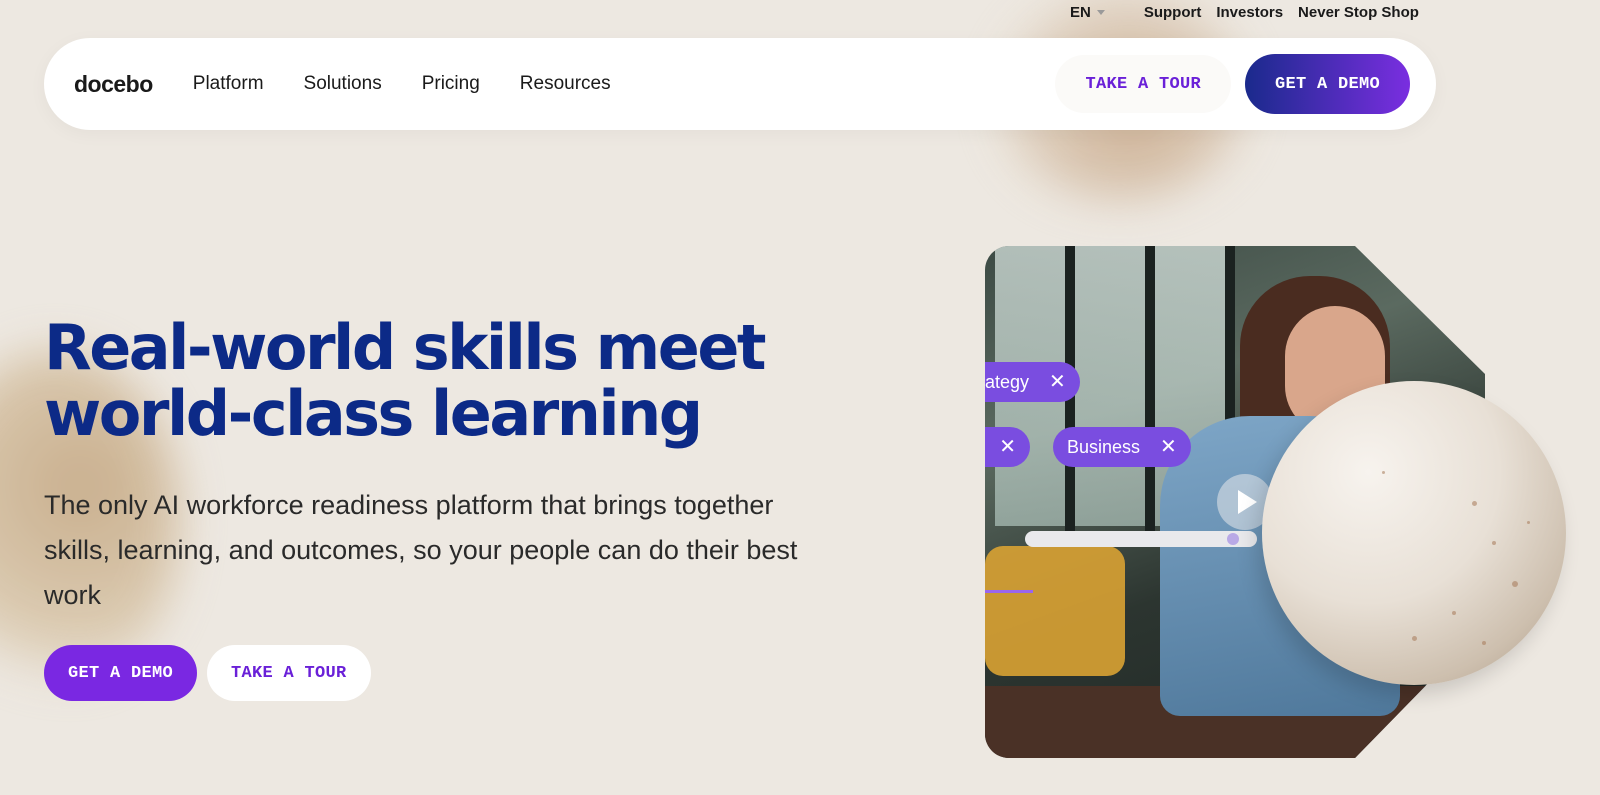  Describe the element at coordinates (343, 84) in the screenshot. I see `nav-item-solutions: Solutions` at that location.